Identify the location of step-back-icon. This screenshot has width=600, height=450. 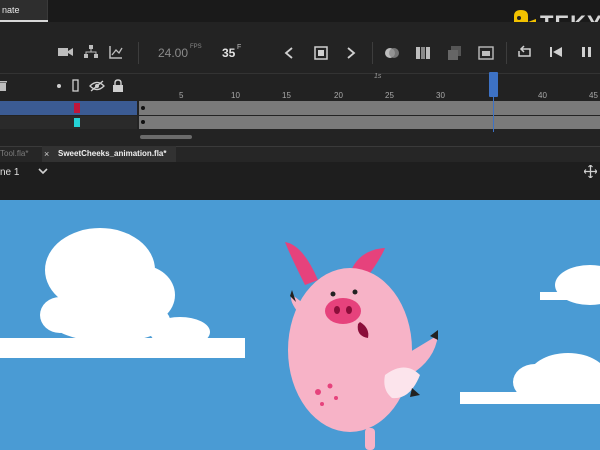
(289, 53).